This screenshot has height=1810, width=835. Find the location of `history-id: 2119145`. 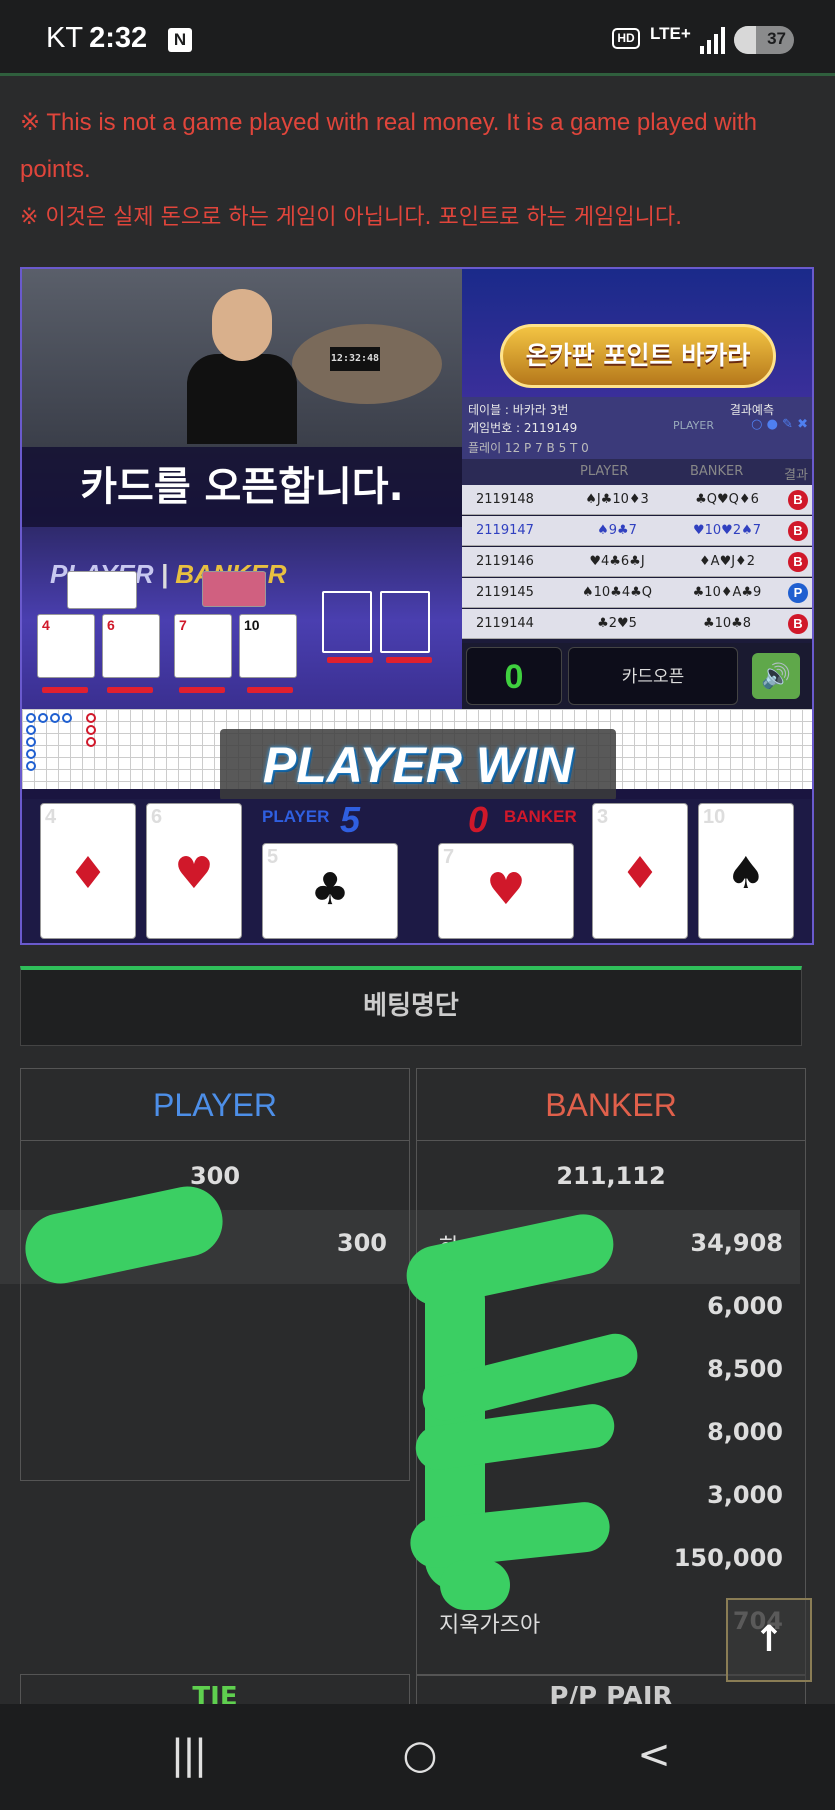

history-id: 2119145 is located at coordinates (505, 592).